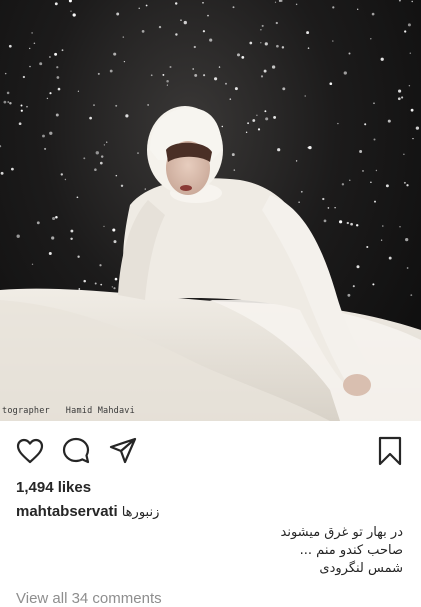  Describe the element at coordinates (123, 451) in the screenshot. I see `paper-plane-icon` at that location.